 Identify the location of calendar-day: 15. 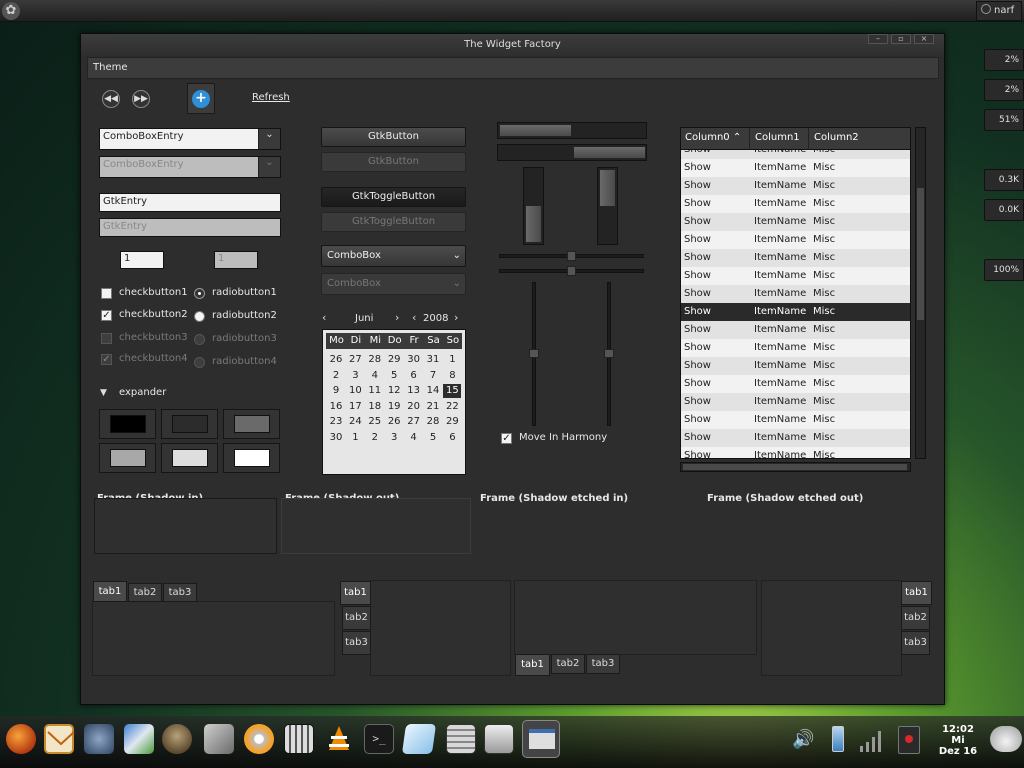
(452, 391).